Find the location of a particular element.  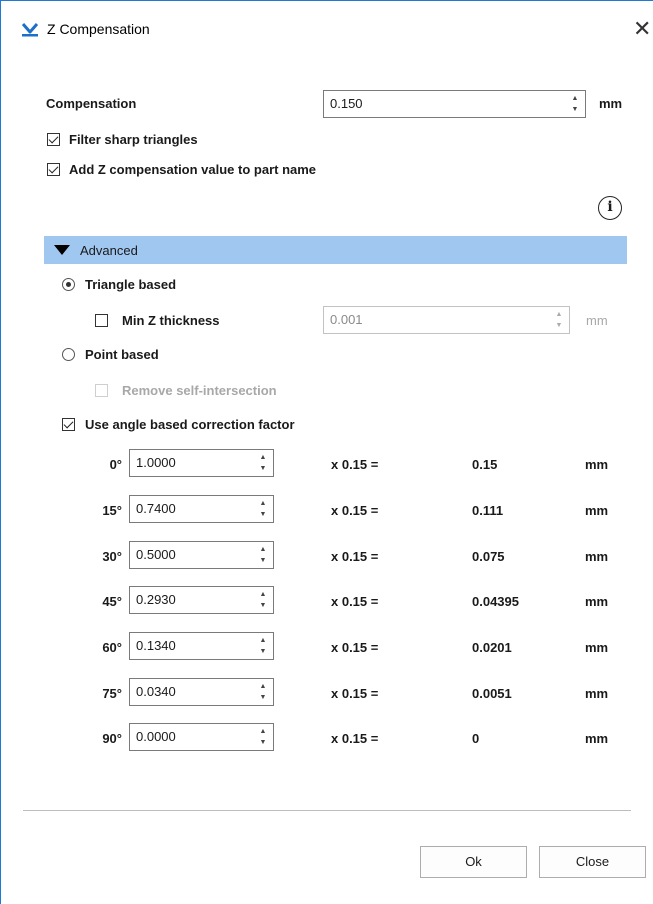

angle-label: 90° is located at coordinates (112, 738).